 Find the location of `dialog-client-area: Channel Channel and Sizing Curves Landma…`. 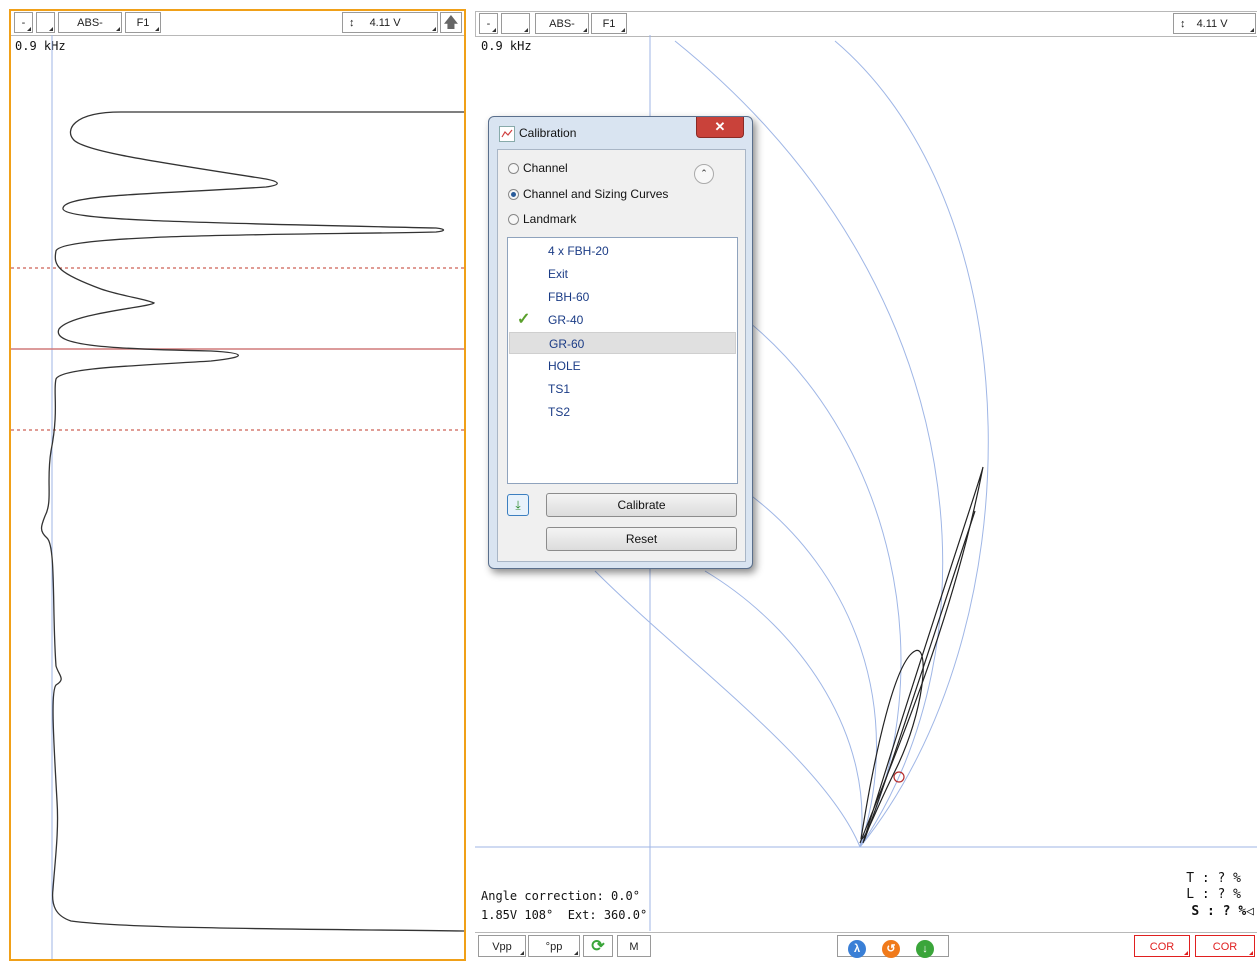

dialog-client-area: Channel Channel and Sizing Curves Landma… is located at coordinates (621, 355).